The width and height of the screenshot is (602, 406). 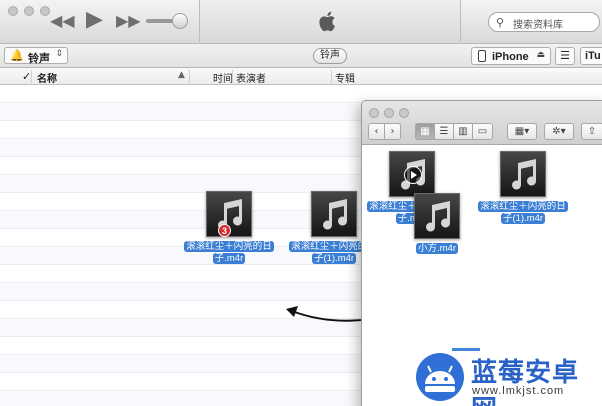 What do you see at coordinates (224, 230) in the screenshot?
I see `file-count-badge: 3` at bounding box center [224, 230].